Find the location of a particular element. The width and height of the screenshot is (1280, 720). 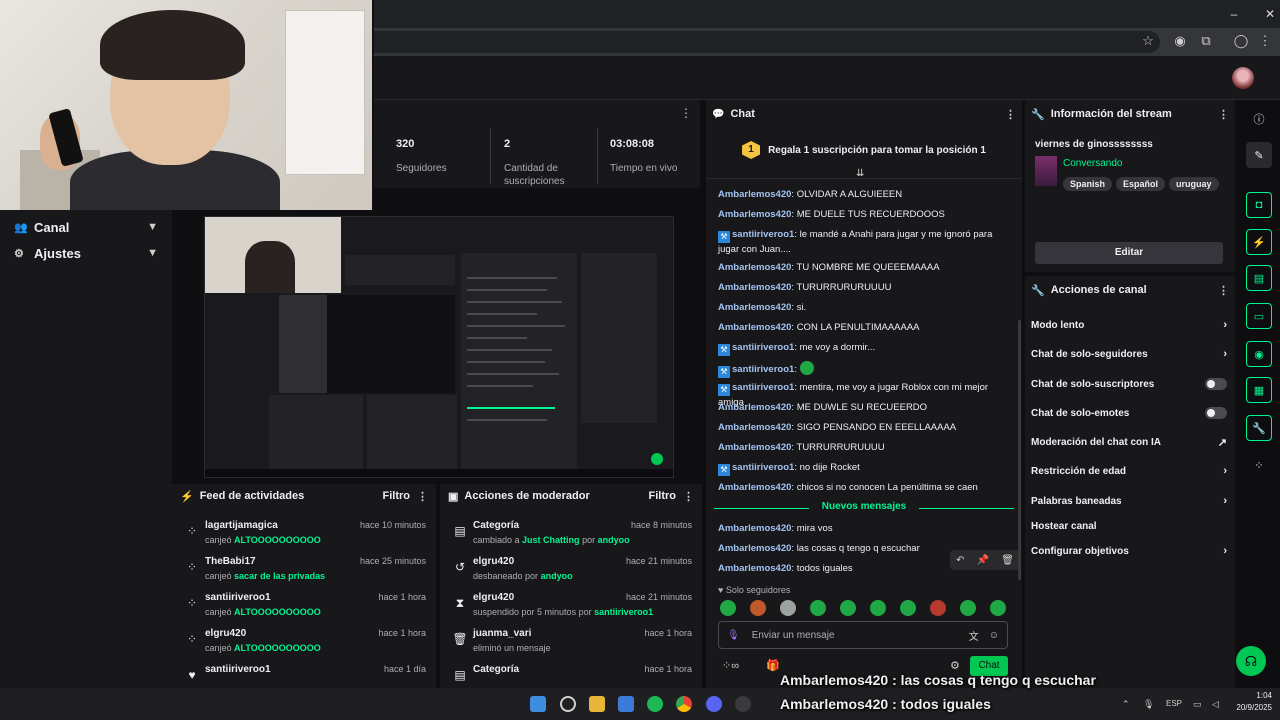

broadcast-icon: ◉ is located at coordinates (1259, 354).